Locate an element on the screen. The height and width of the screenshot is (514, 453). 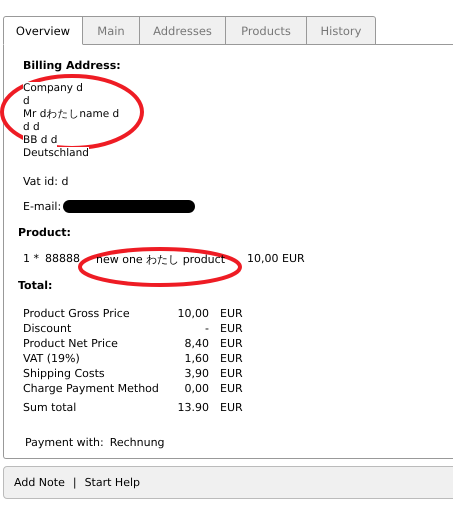
total-amount: 8,40 is located at coordinates (196, 343).